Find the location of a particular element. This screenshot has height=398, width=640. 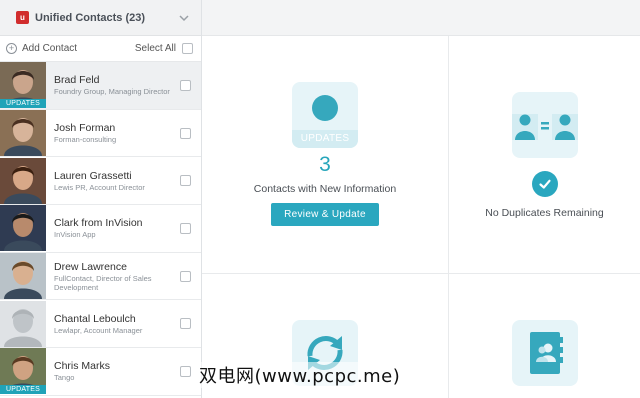

contact-name: Drew Lawrence is located at coordinates (90, 266).